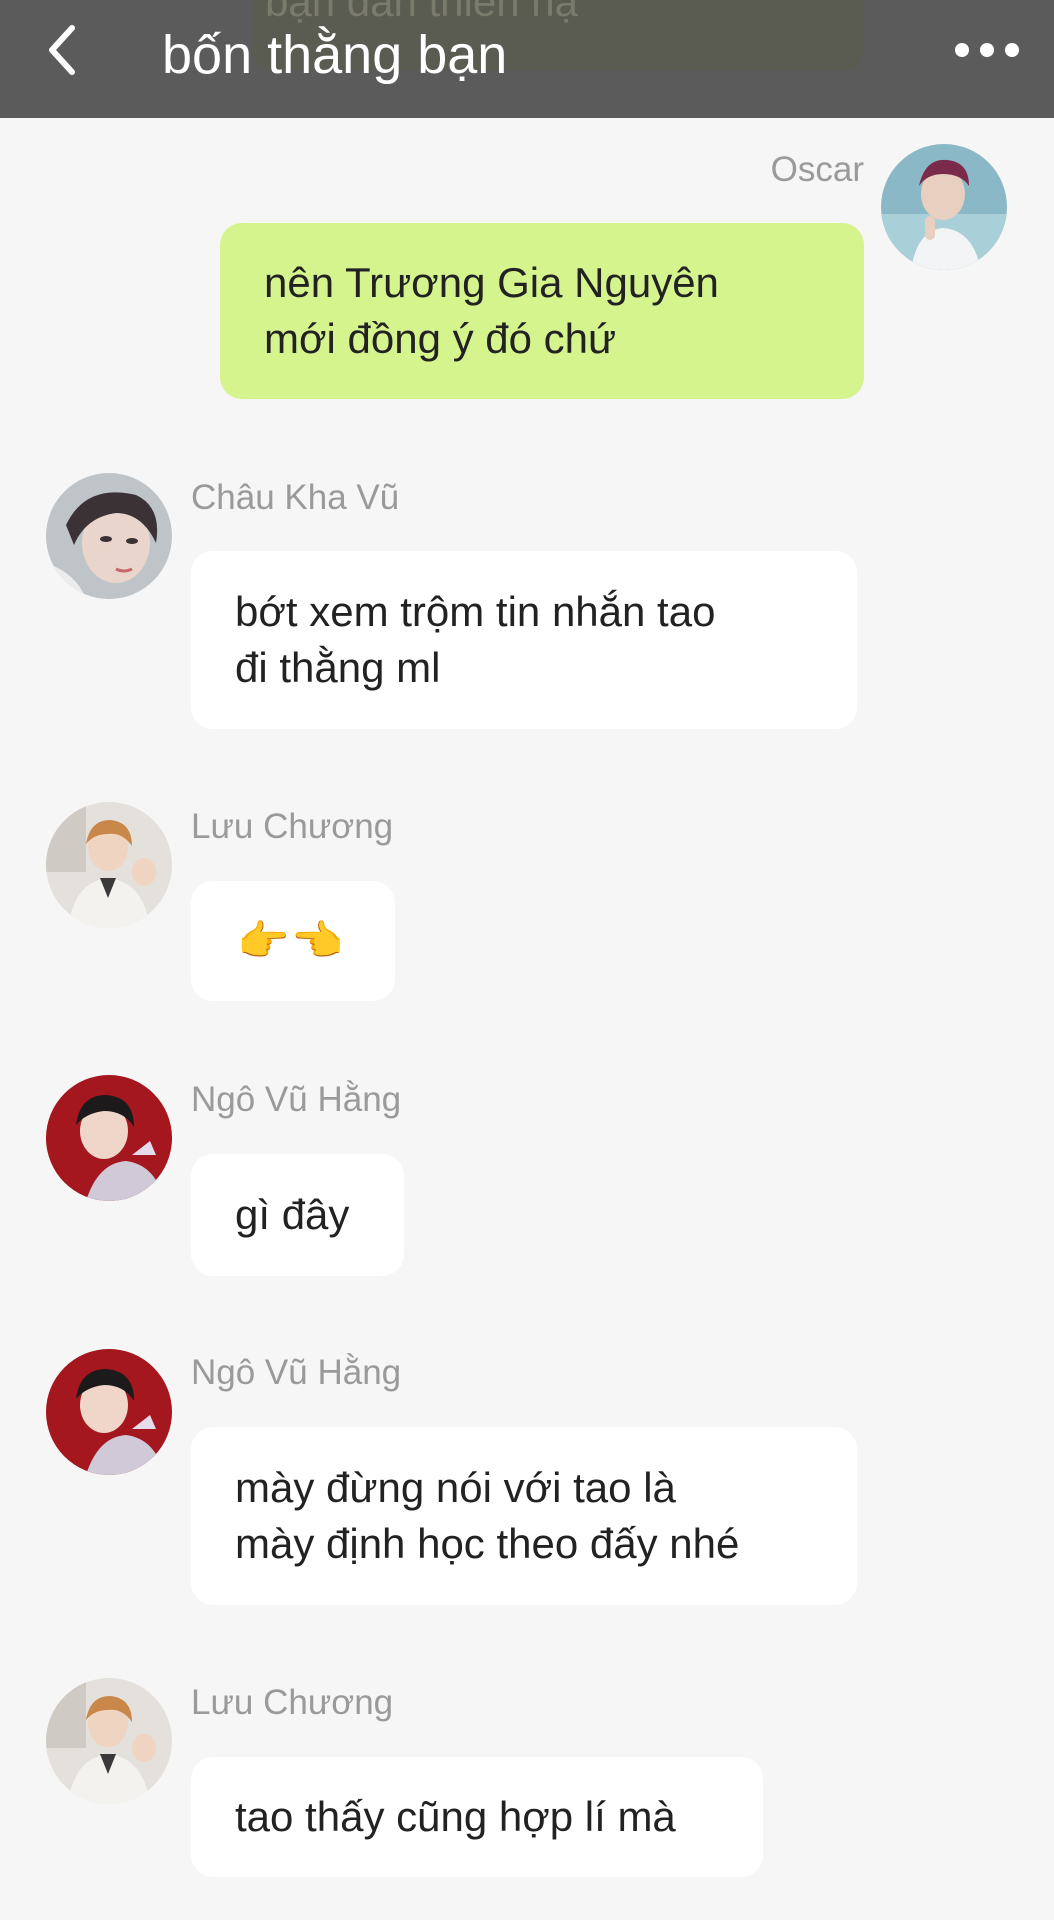 This screenshot has width=1054, height=1920. Describe the element at coordinates (524, 640) in the screenshot. I see `message-bubble: bớt xem trộm tin nhắn tao đi thằng ml` at that location.